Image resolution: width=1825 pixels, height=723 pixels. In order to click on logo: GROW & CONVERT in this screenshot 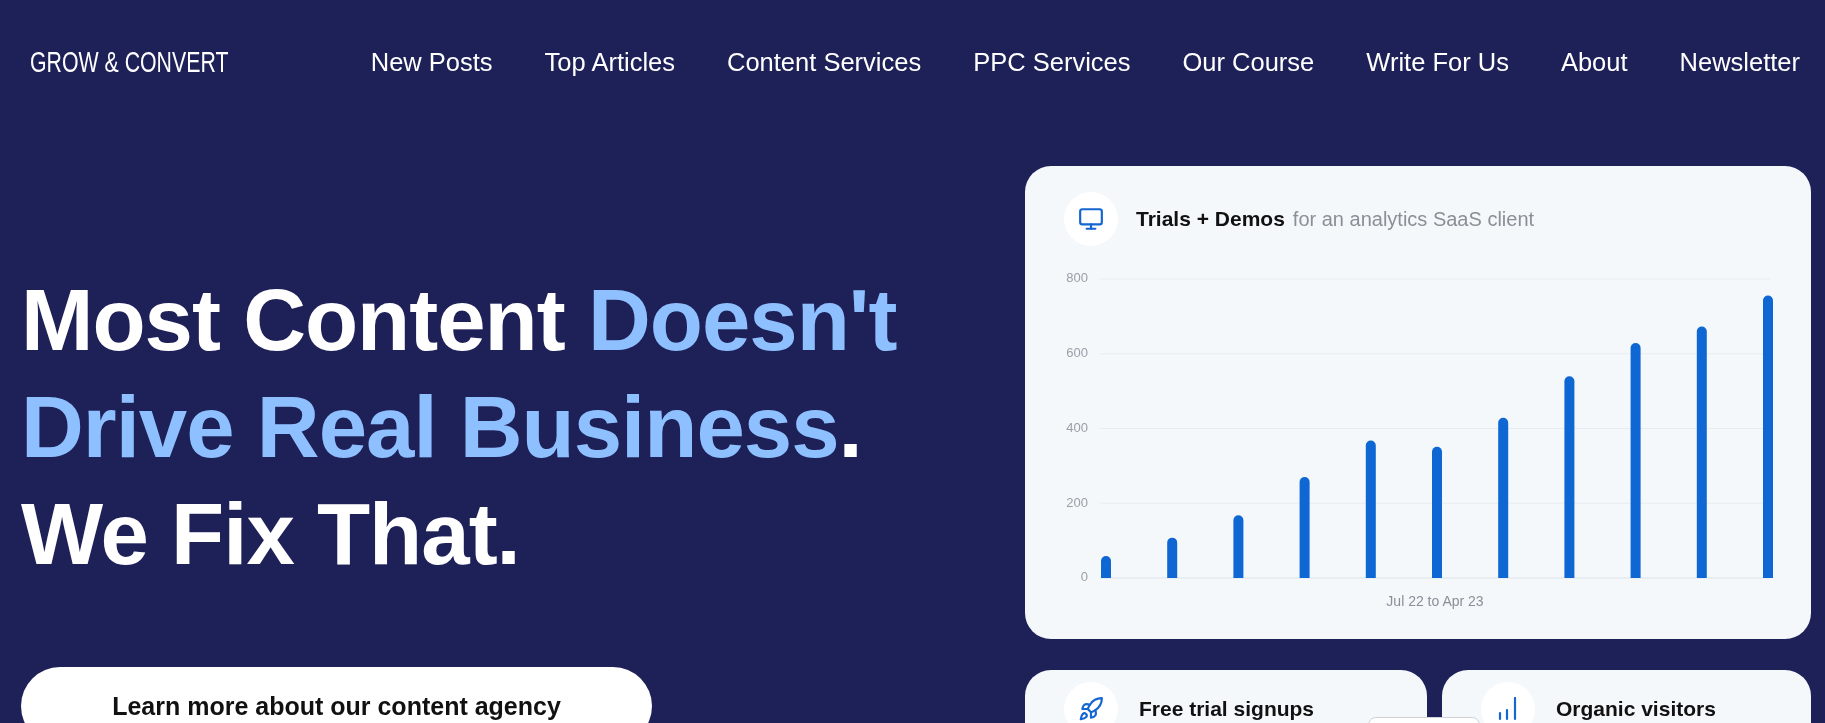, I will do `click(129, 62)`.